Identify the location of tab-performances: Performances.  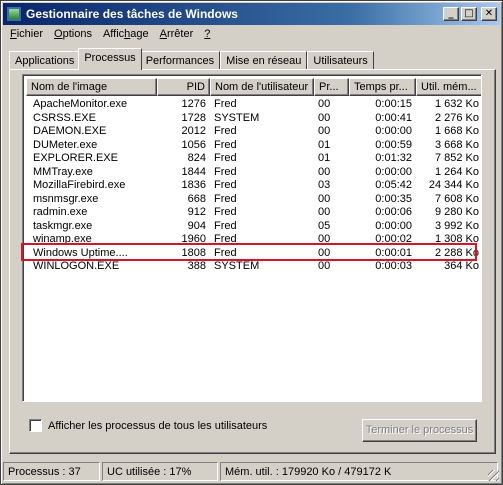
(180, 60).